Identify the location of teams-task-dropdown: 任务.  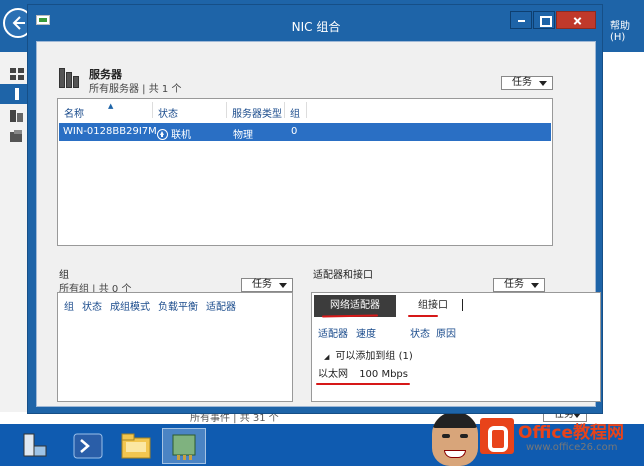
(267, 285).